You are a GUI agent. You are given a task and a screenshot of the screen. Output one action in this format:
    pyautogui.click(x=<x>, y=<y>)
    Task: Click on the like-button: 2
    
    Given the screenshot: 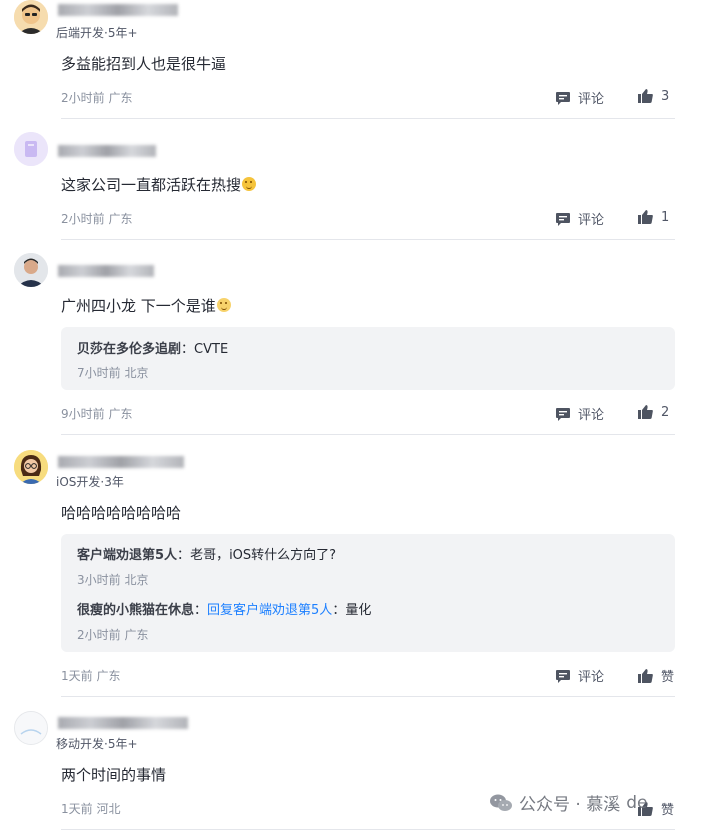 What is the action you would take?
    pyautogui.click(x=653, y=412)
    